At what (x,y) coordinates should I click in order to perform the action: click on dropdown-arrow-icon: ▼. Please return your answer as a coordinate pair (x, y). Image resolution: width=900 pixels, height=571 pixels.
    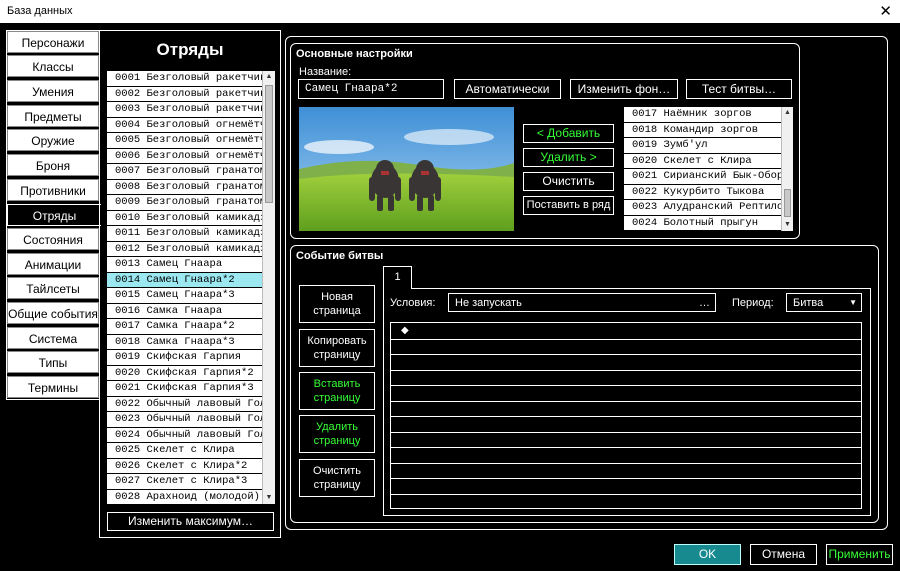
    Looking at the image, I should click on (853, 302).